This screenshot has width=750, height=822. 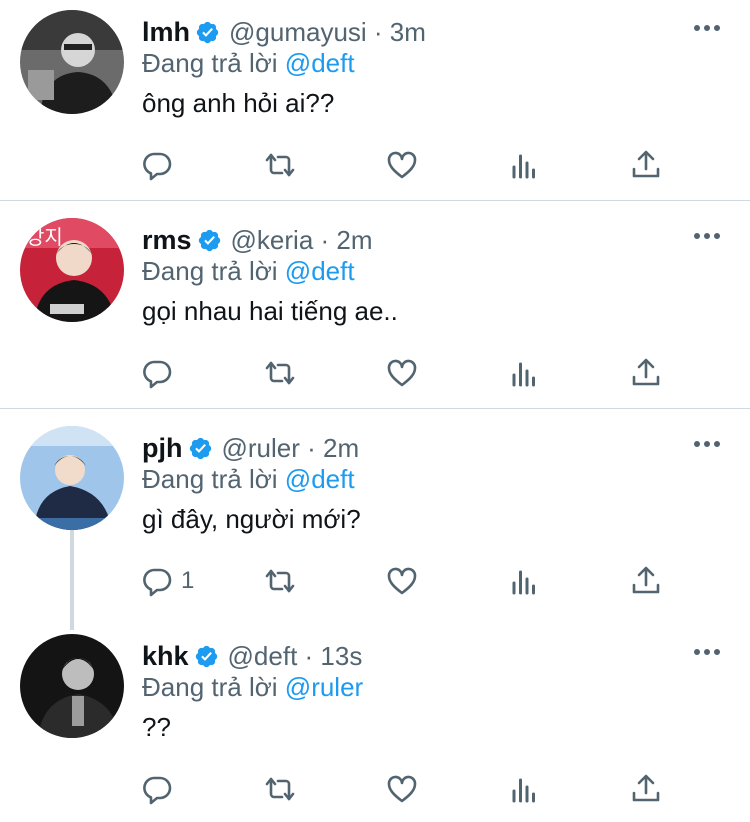 I want to click on handle-and-time: @keria · 2m, so click(x=302, y=240).